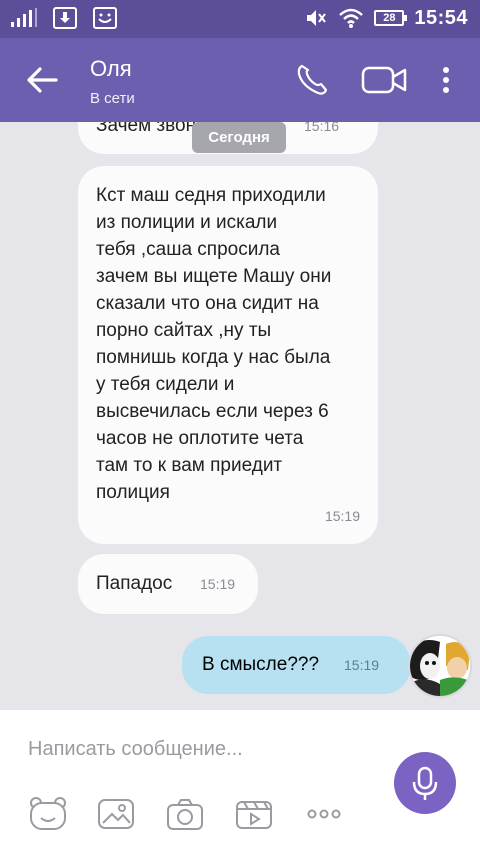 The height and width of the screenshot is (854, 480). I want to click on status-right: 28 15:54, so click(386, 18).